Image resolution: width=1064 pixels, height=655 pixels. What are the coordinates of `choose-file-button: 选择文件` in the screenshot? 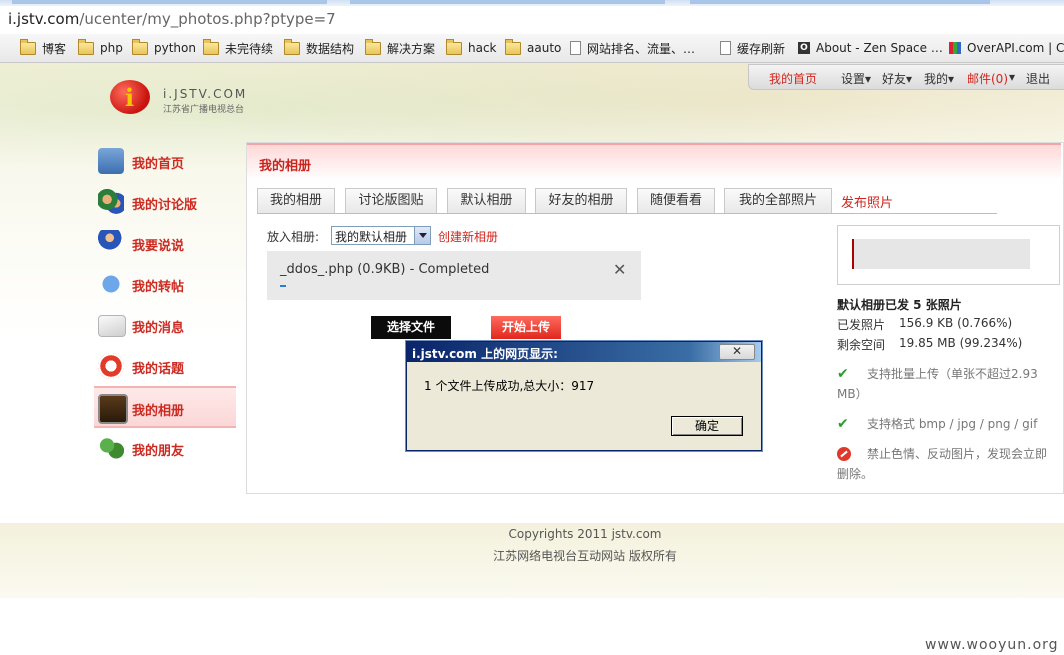 It's located at (411, 327).